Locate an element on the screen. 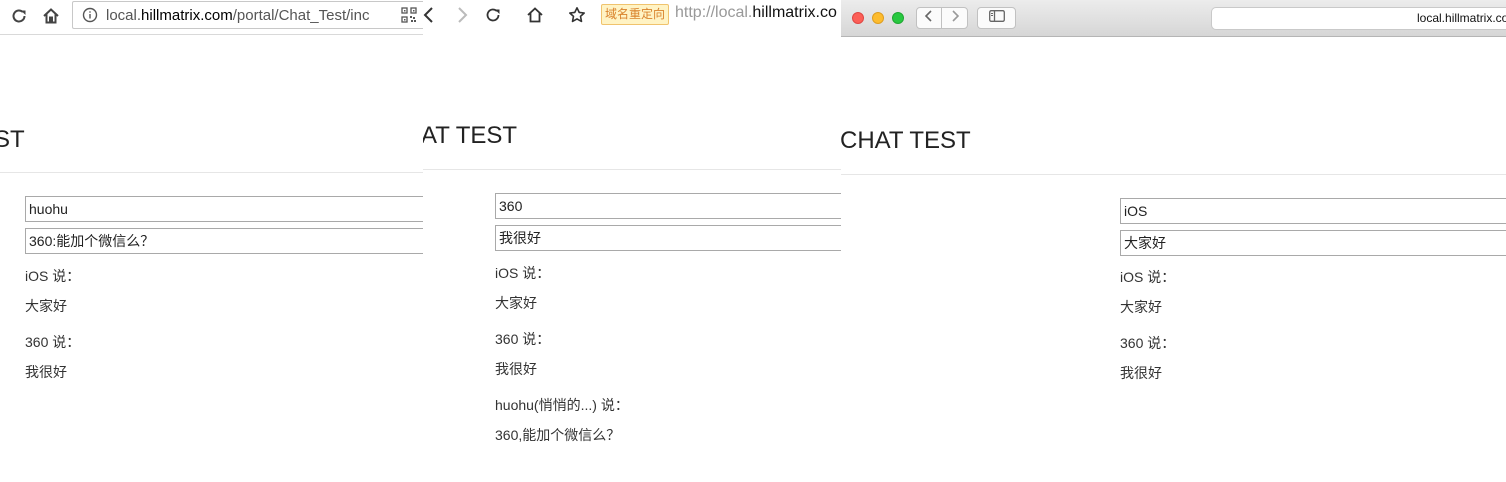  star-icon is located at coordinates (577, 15).